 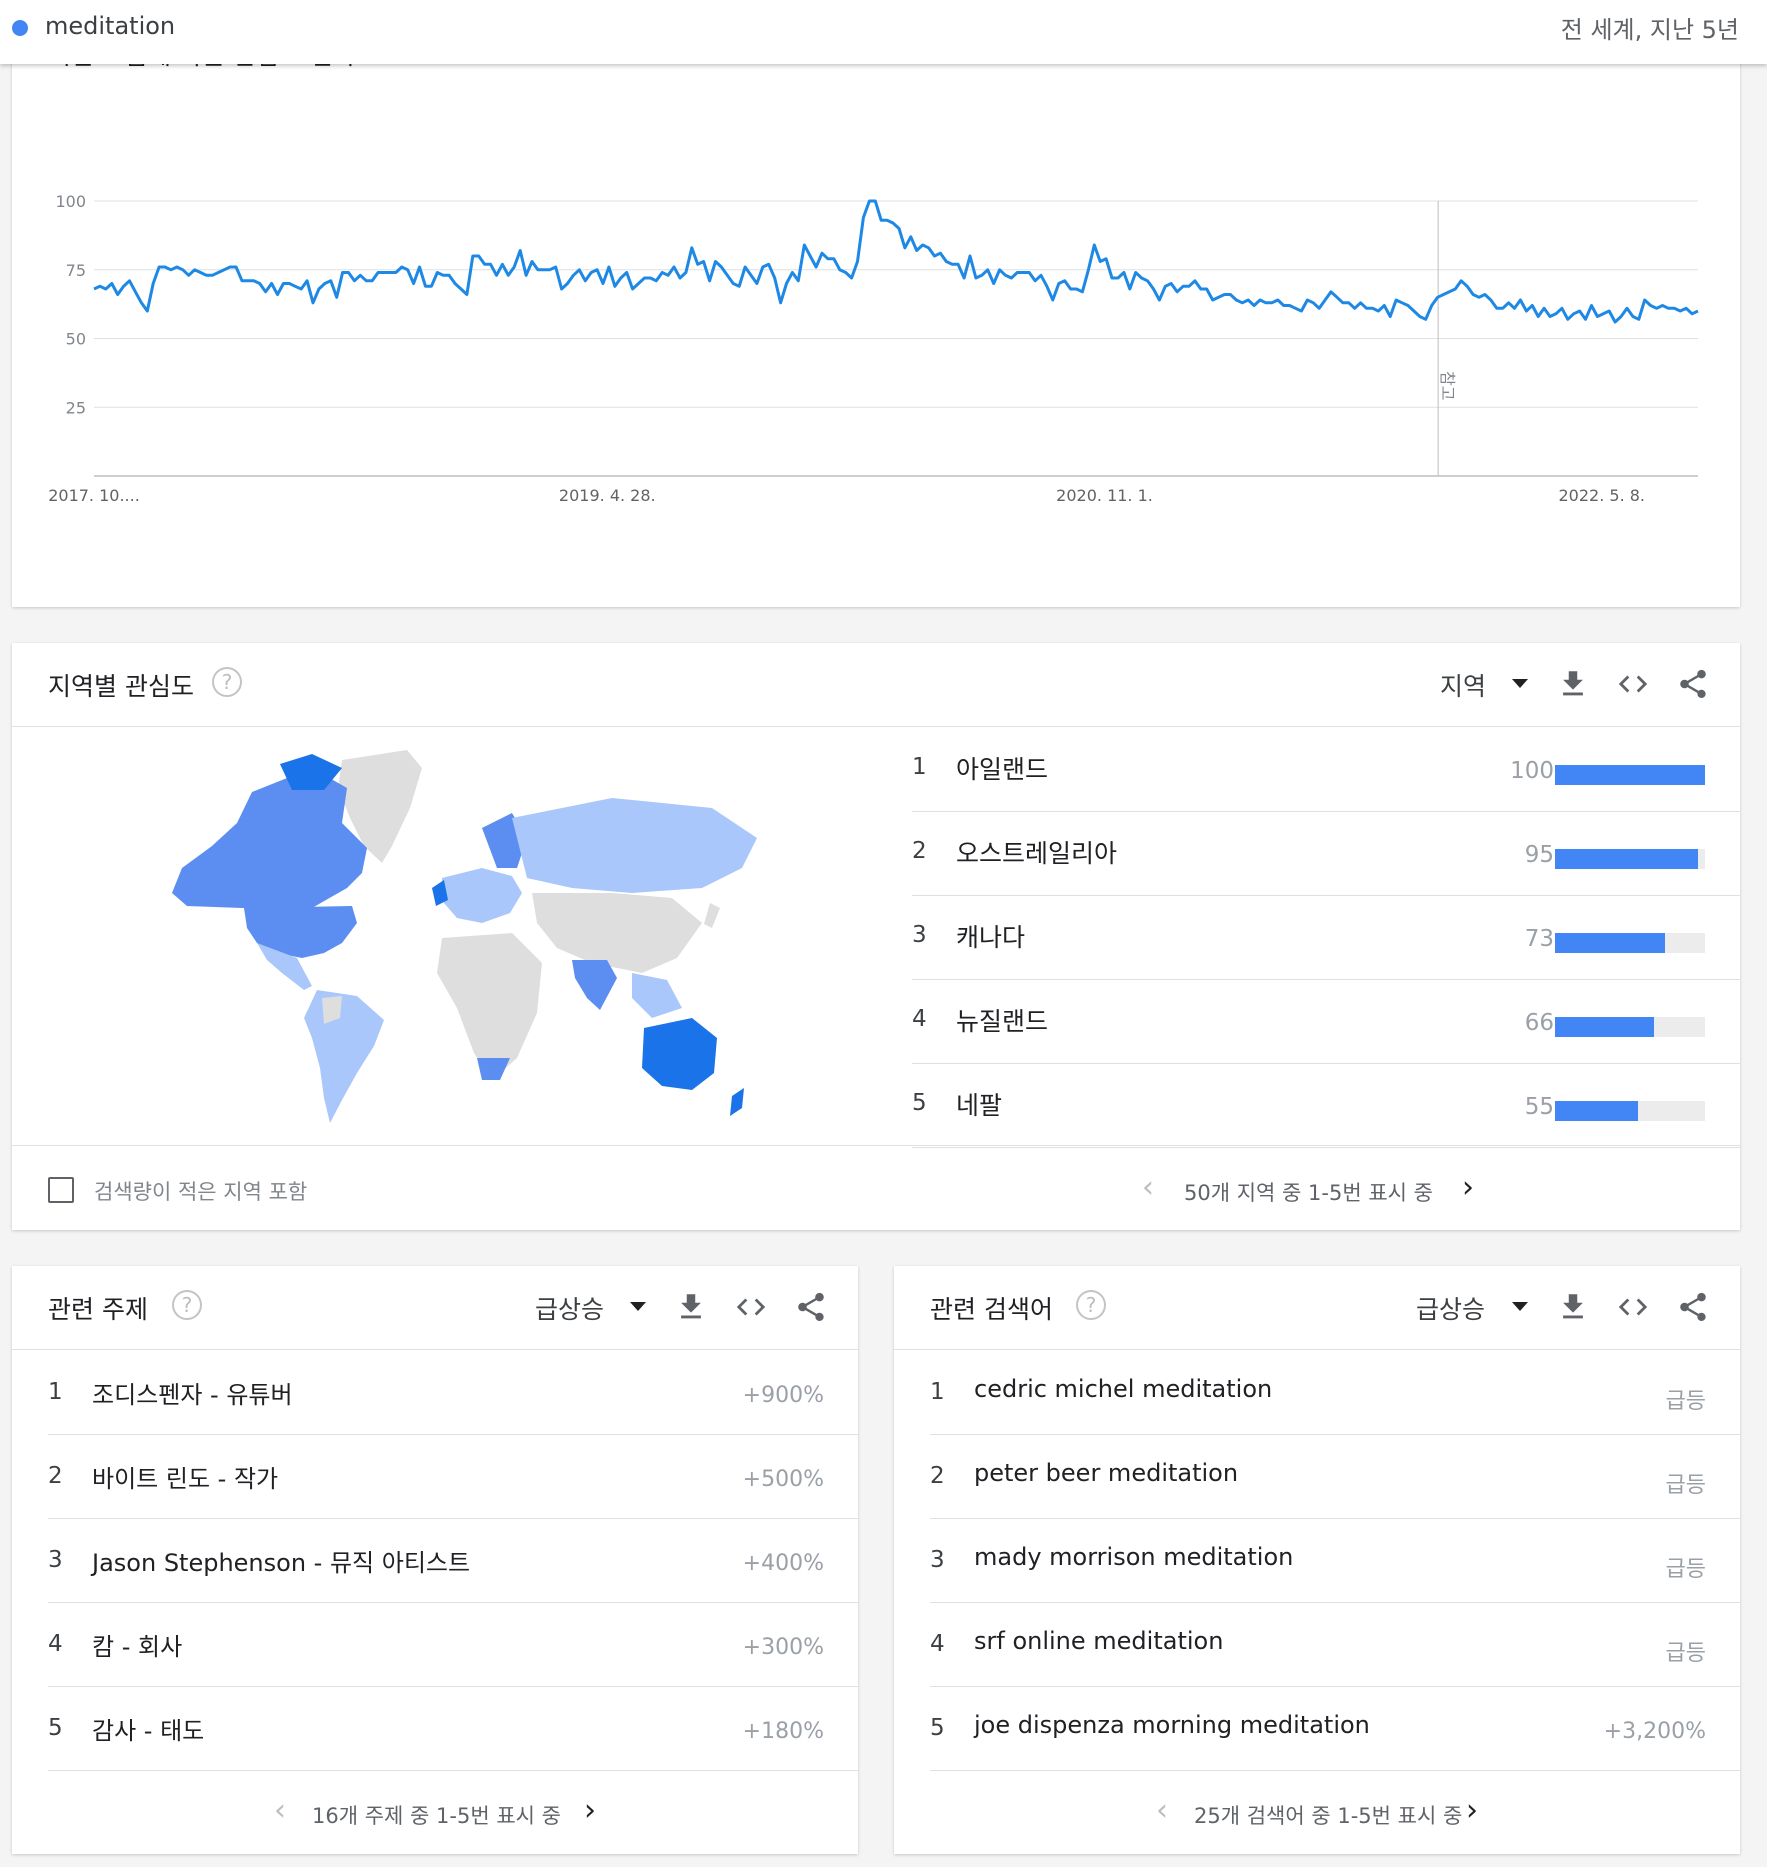 I want to click on list-item: 5 감사 - 태도 +180%, so click(x=453, y=1729).